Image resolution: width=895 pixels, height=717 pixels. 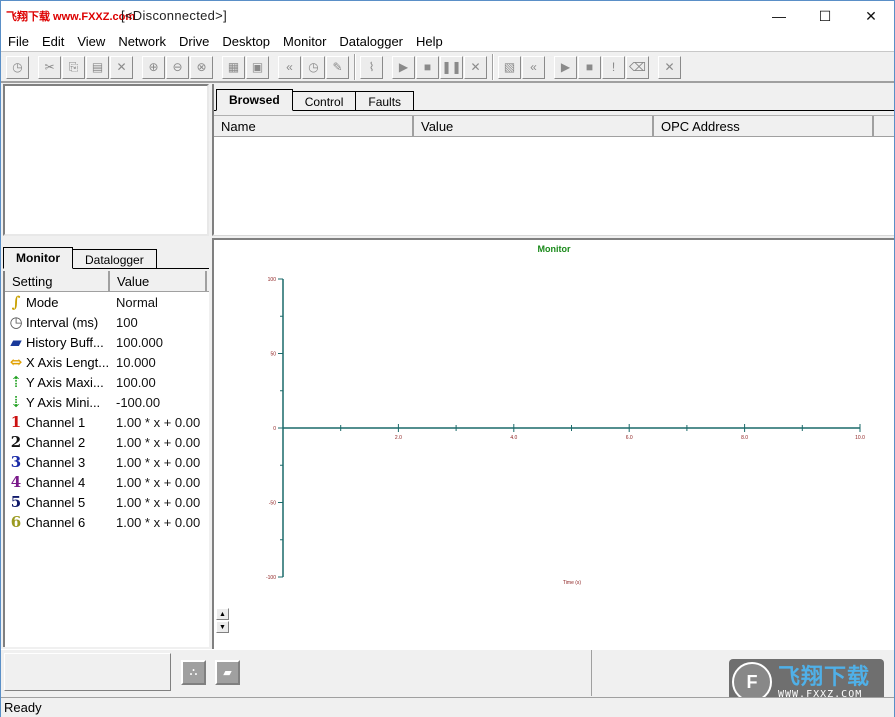 I want to click on datalogger-rewind-icon: «, so click(x=533, y=67).